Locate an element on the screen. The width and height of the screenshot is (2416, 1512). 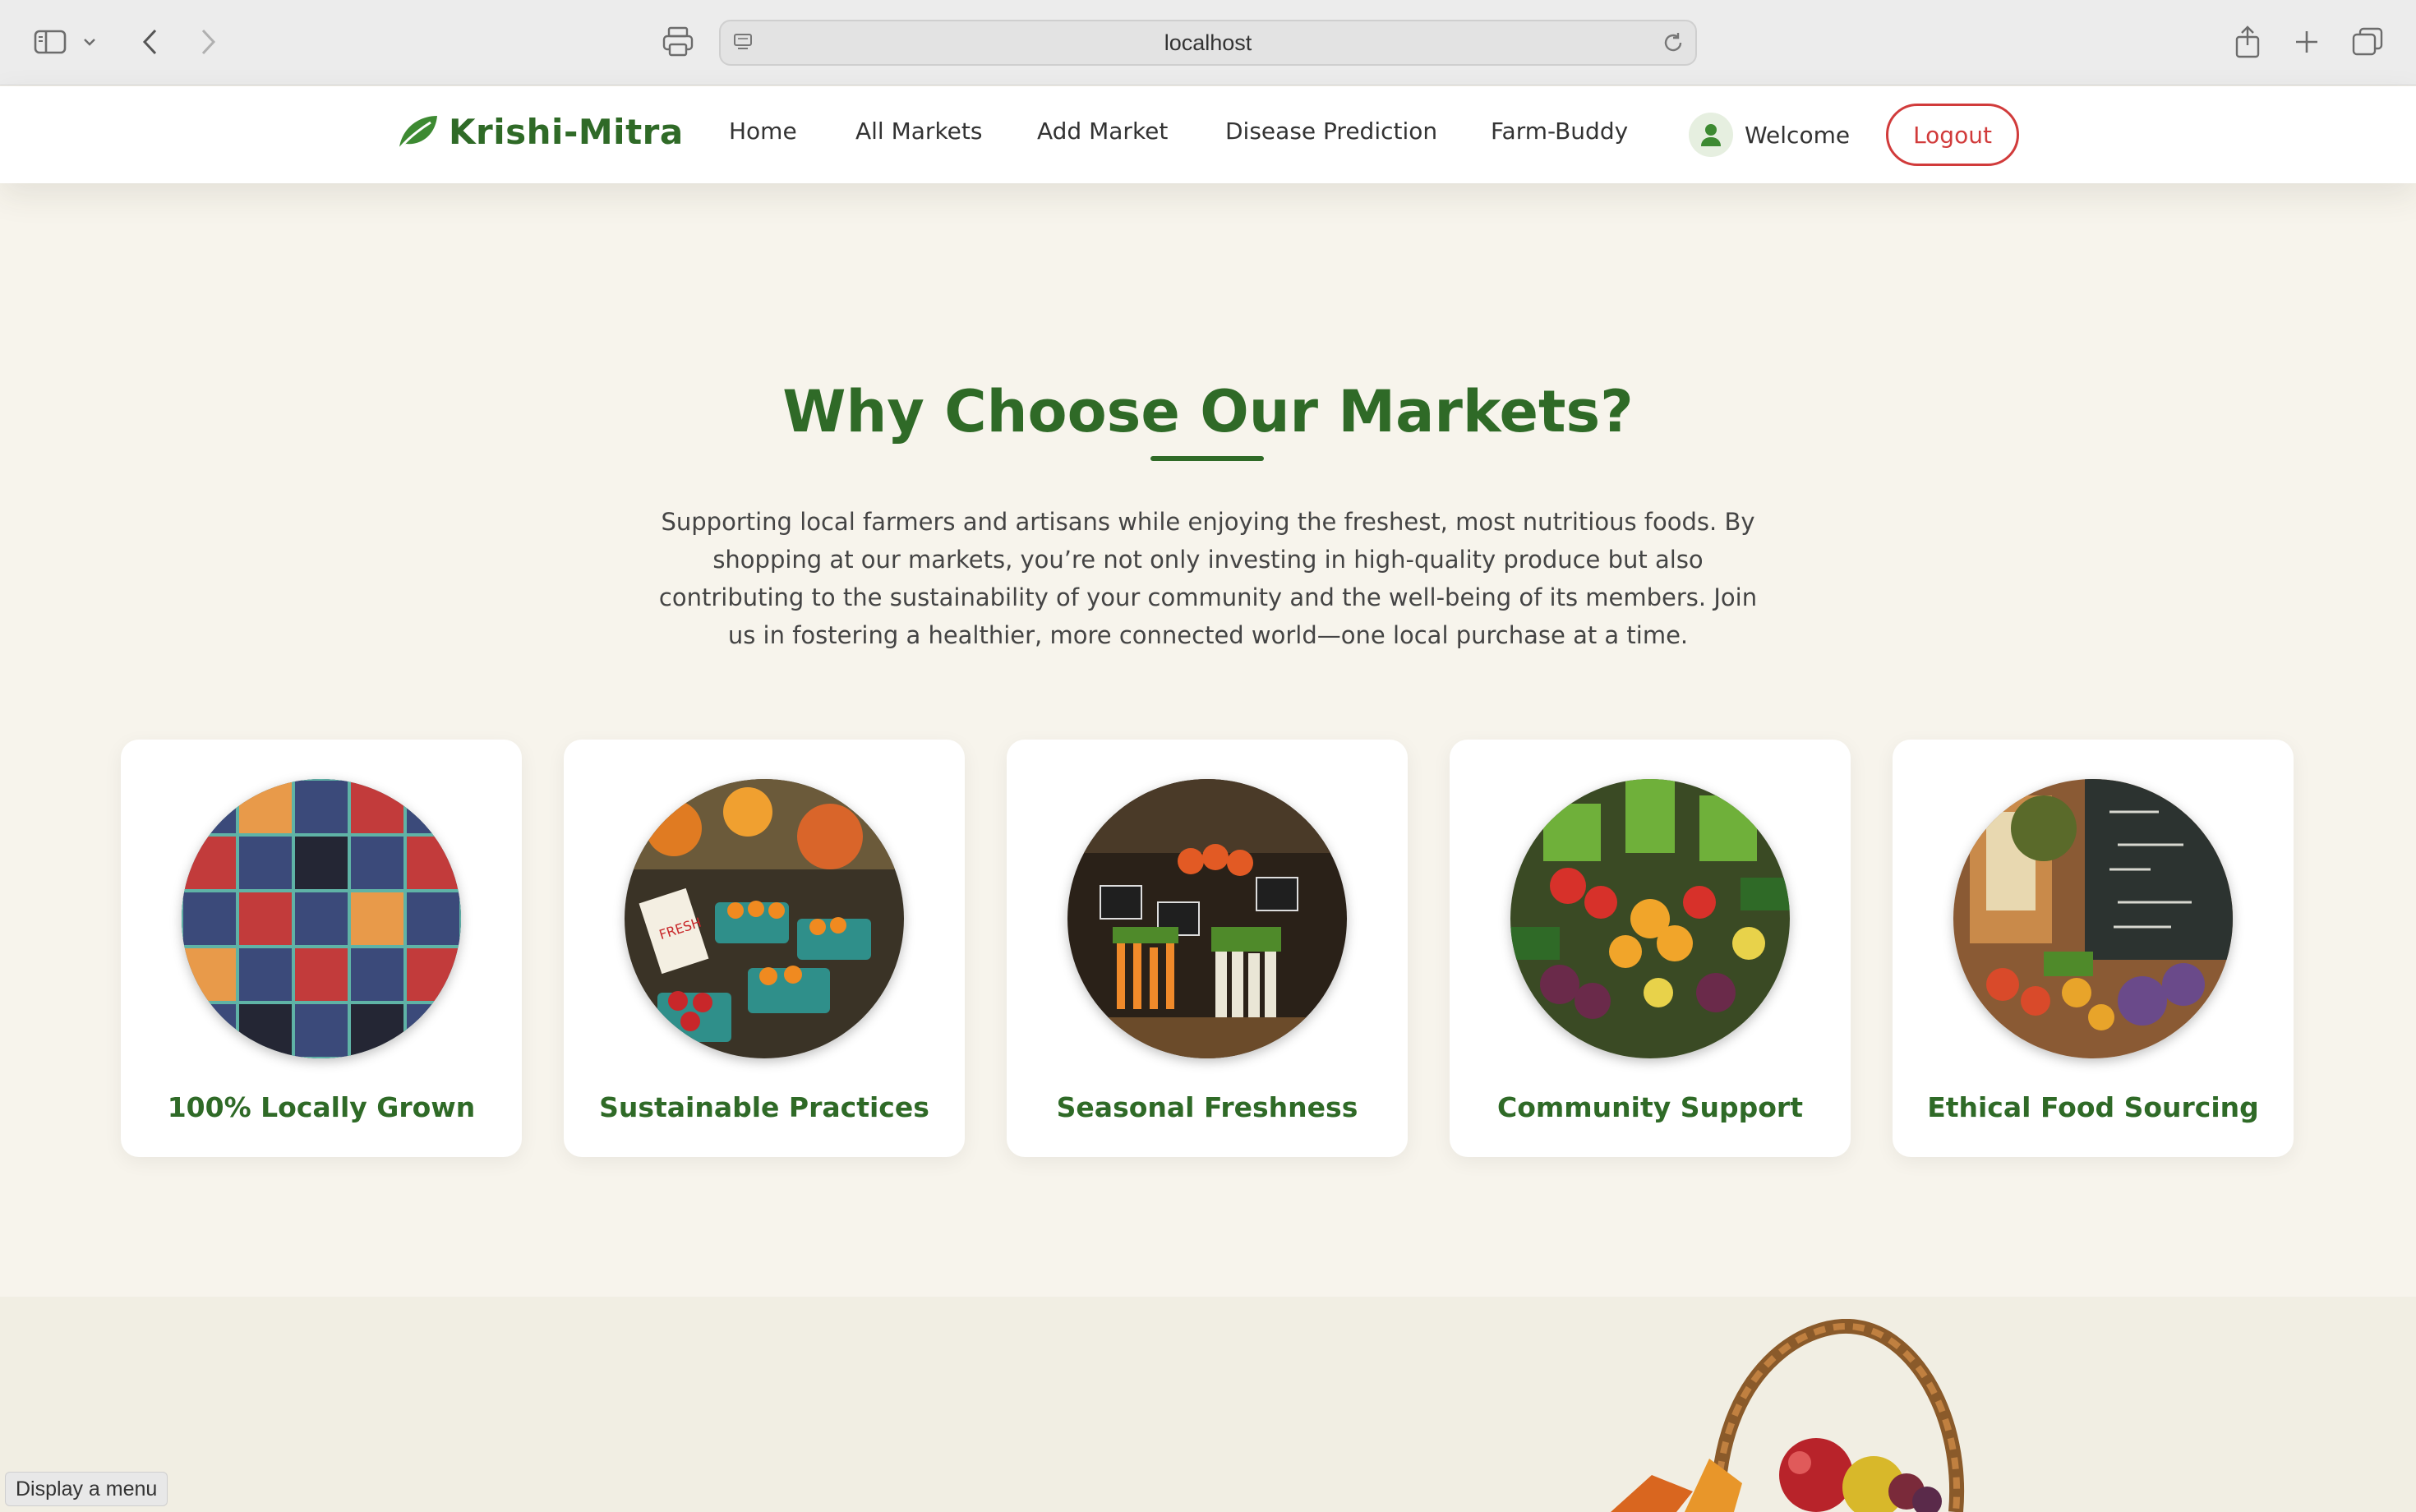
browser-toolbar: localhost is located at coordinates (1208, 42).